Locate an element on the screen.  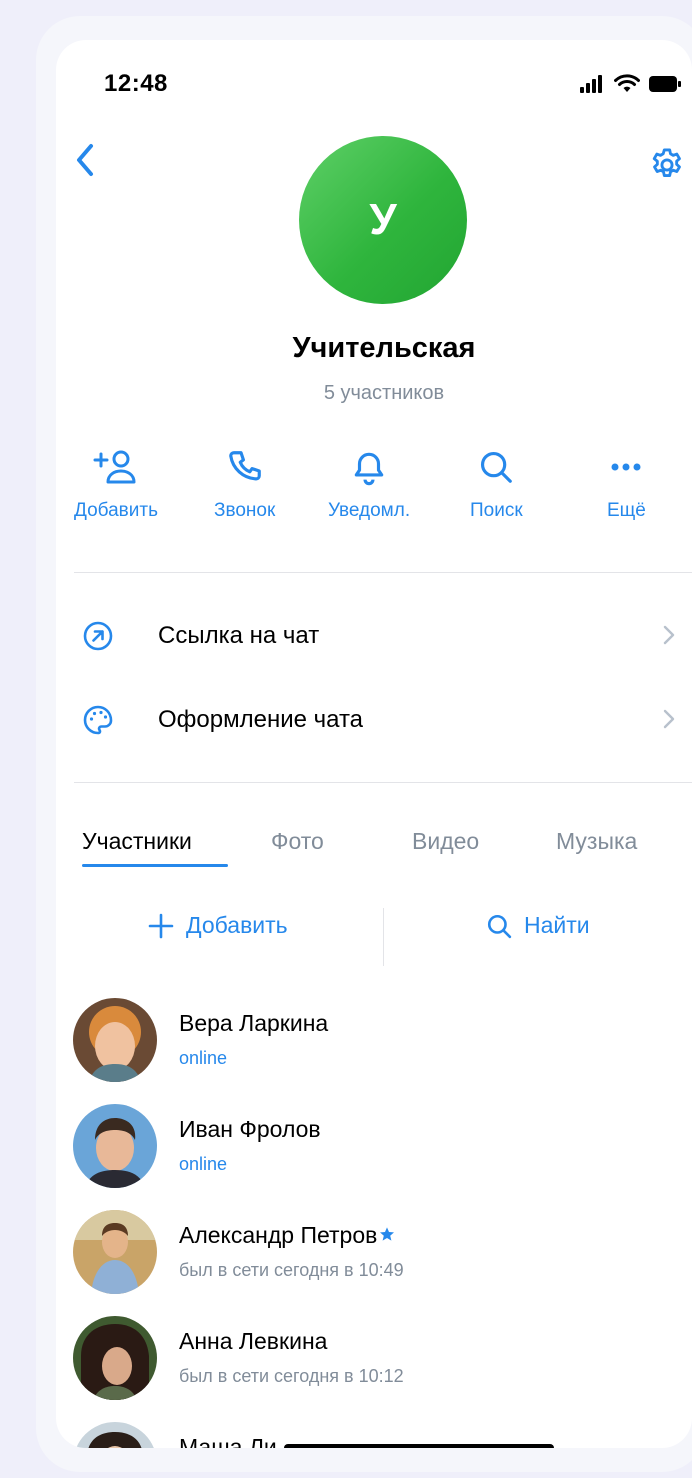
member-actions: Добавить Найти is located at coordinates (374, 935).